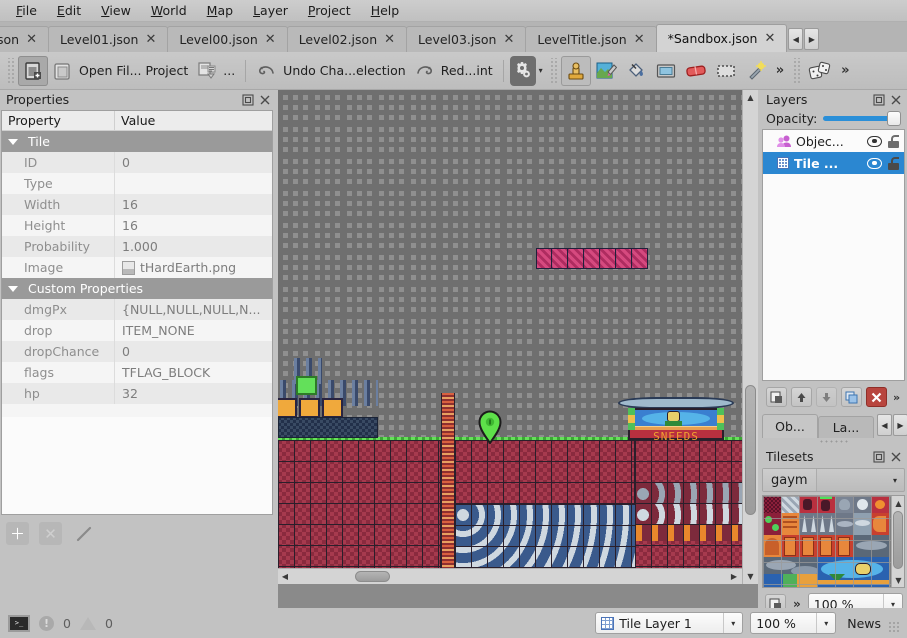  I want to click on bucket-fill-tool-button, so click(636, 71).